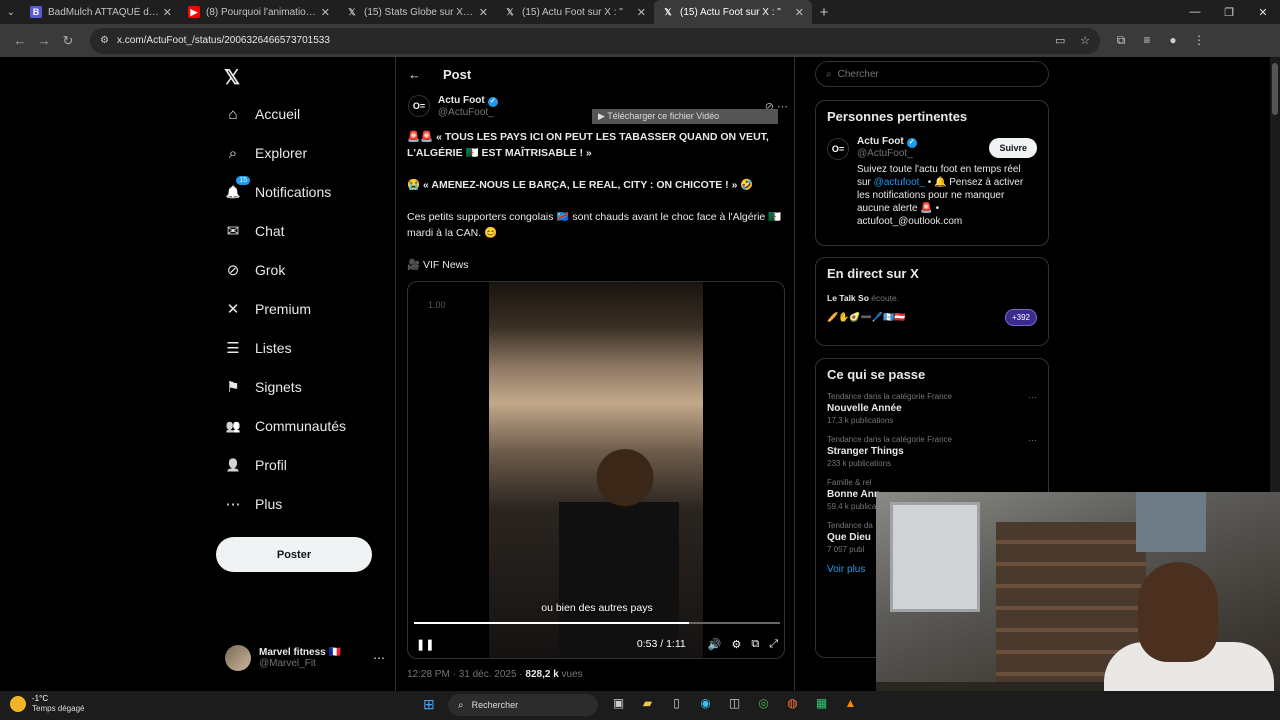 This screenshot has height=720, width=1280. What do you see at coordinates (495, 705) in the screenshot?
I see `taskbar-search-label: Rechercher` at bounding box center [495, 705].